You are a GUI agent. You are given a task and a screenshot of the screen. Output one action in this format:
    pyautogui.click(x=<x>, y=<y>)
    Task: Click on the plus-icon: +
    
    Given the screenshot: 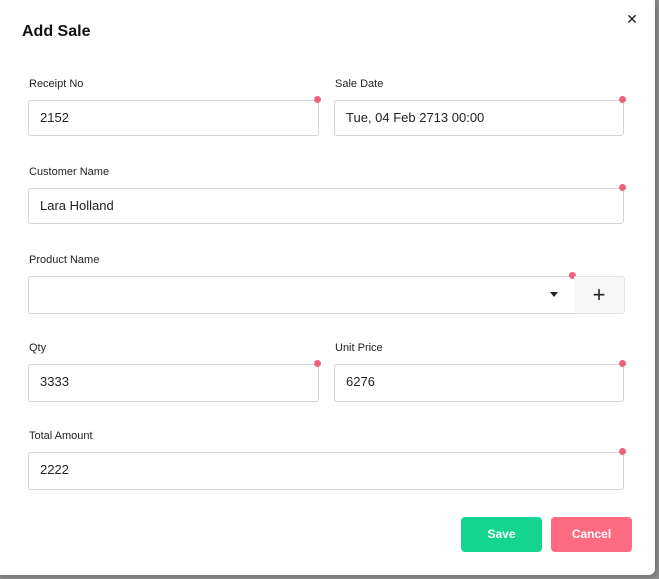 What is the action you would take?
    pyautogui.click(x=599, y=294)
    